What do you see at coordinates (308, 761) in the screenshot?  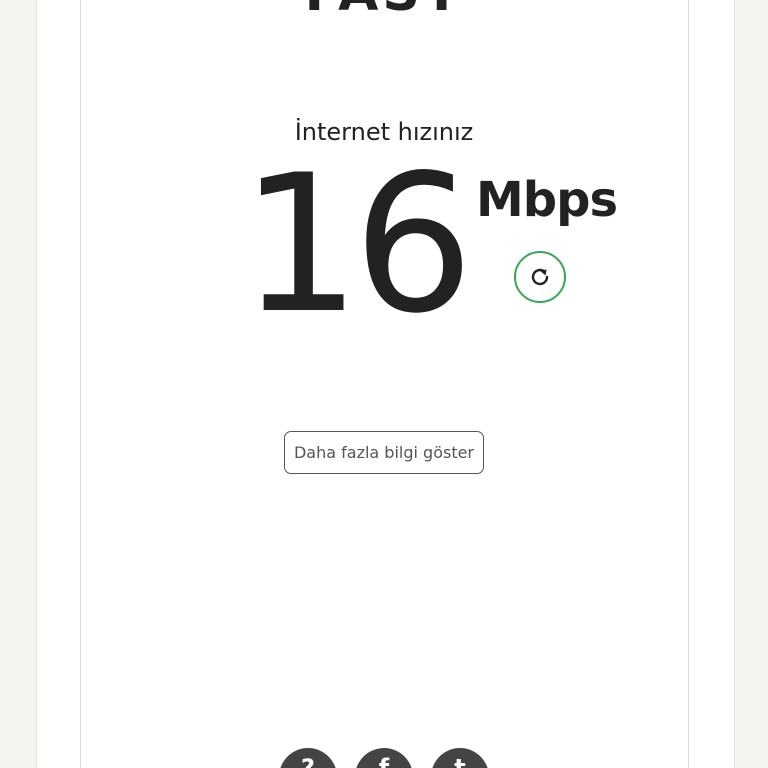 I see `help-icon: ?` at bounding box center [308, 761].